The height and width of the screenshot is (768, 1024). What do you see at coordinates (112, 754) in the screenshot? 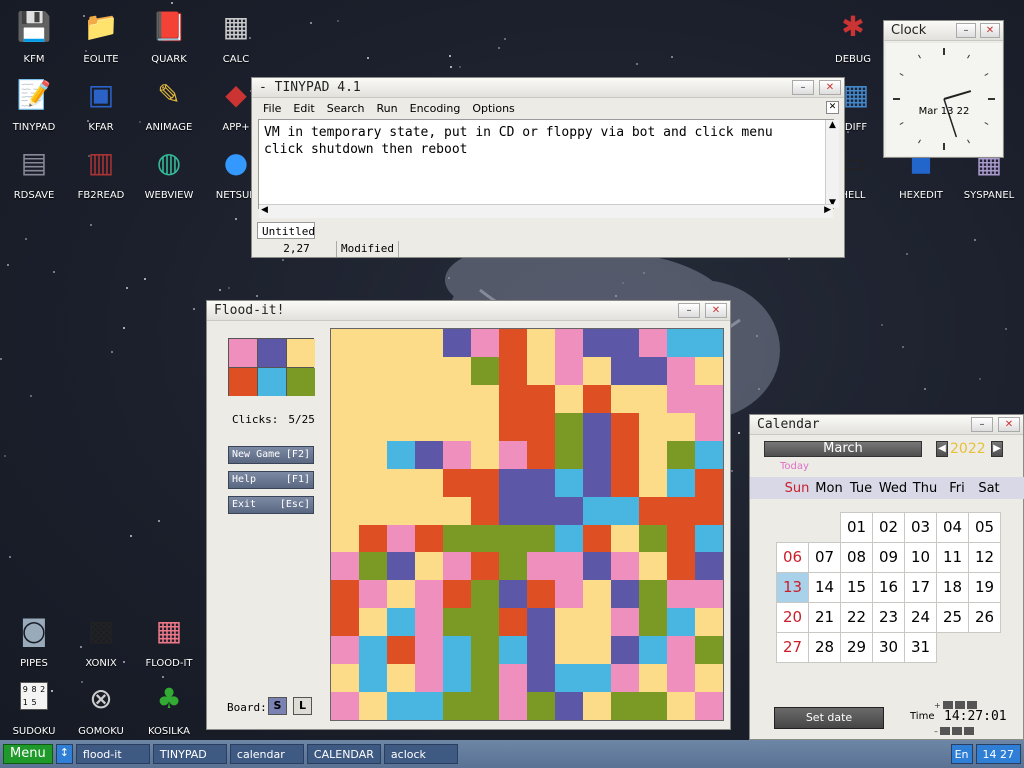
I see `task-flood-it: flood-it` at bounding box center [112, 754].